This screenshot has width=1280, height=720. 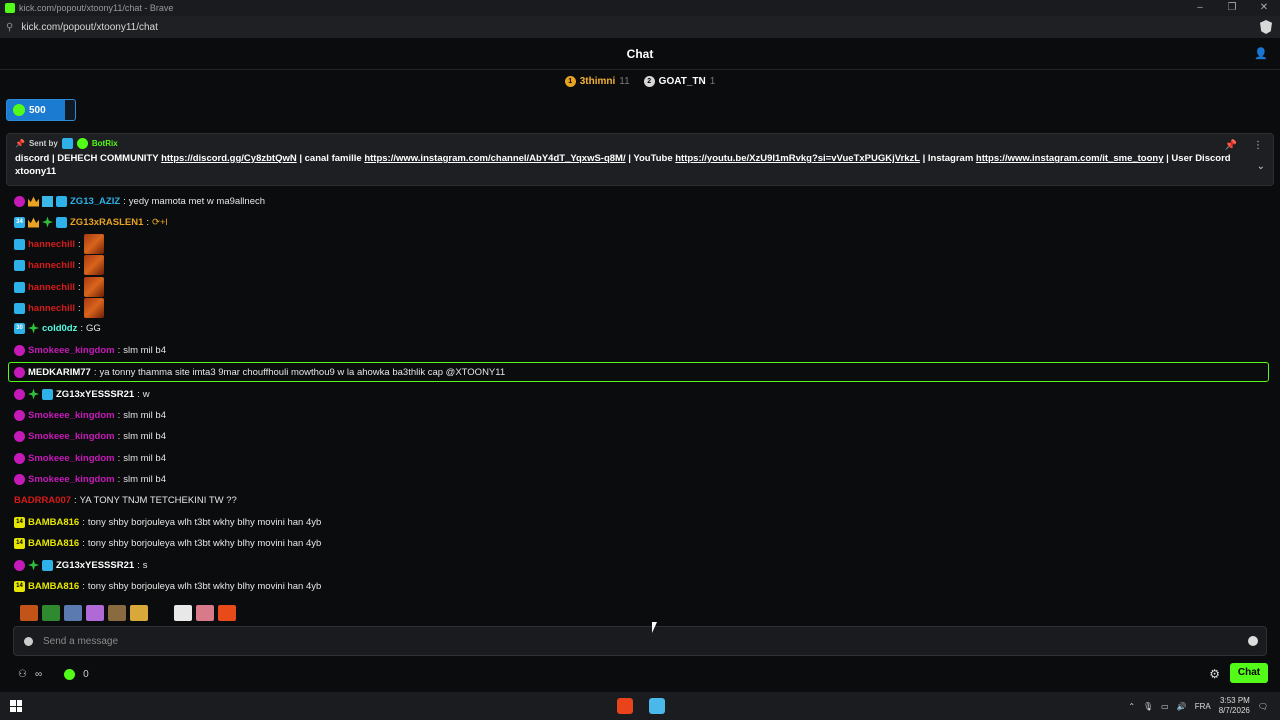 I want to click on points-value: 0, so click(x=86, y=674).